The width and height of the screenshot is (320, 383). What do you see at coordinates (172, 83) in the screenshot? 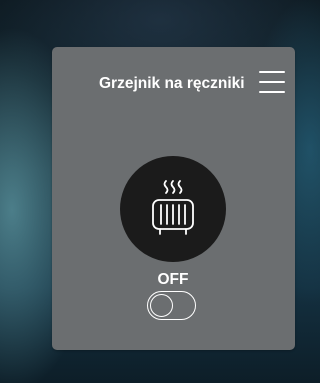
I see `device-title: Grzejnik na ręczniki` at bounding box center [172, 83].